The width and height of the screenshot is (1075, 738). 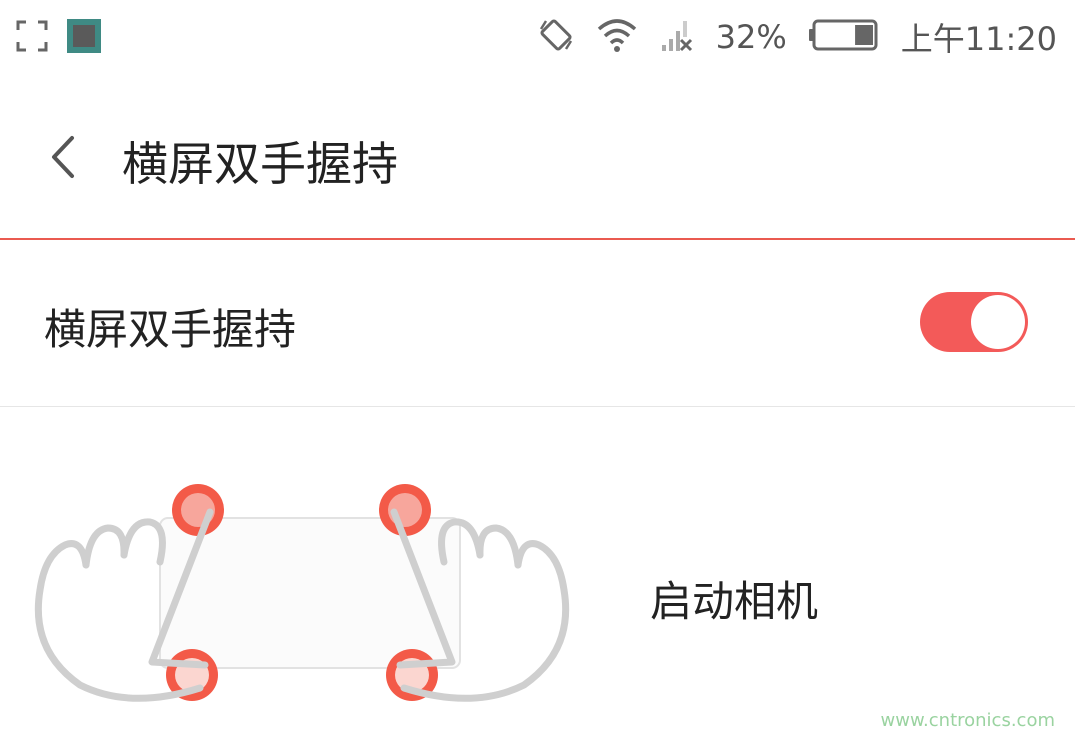 I want to click on status-bar: 32% 上午11:20, so click(x=537, y=37).